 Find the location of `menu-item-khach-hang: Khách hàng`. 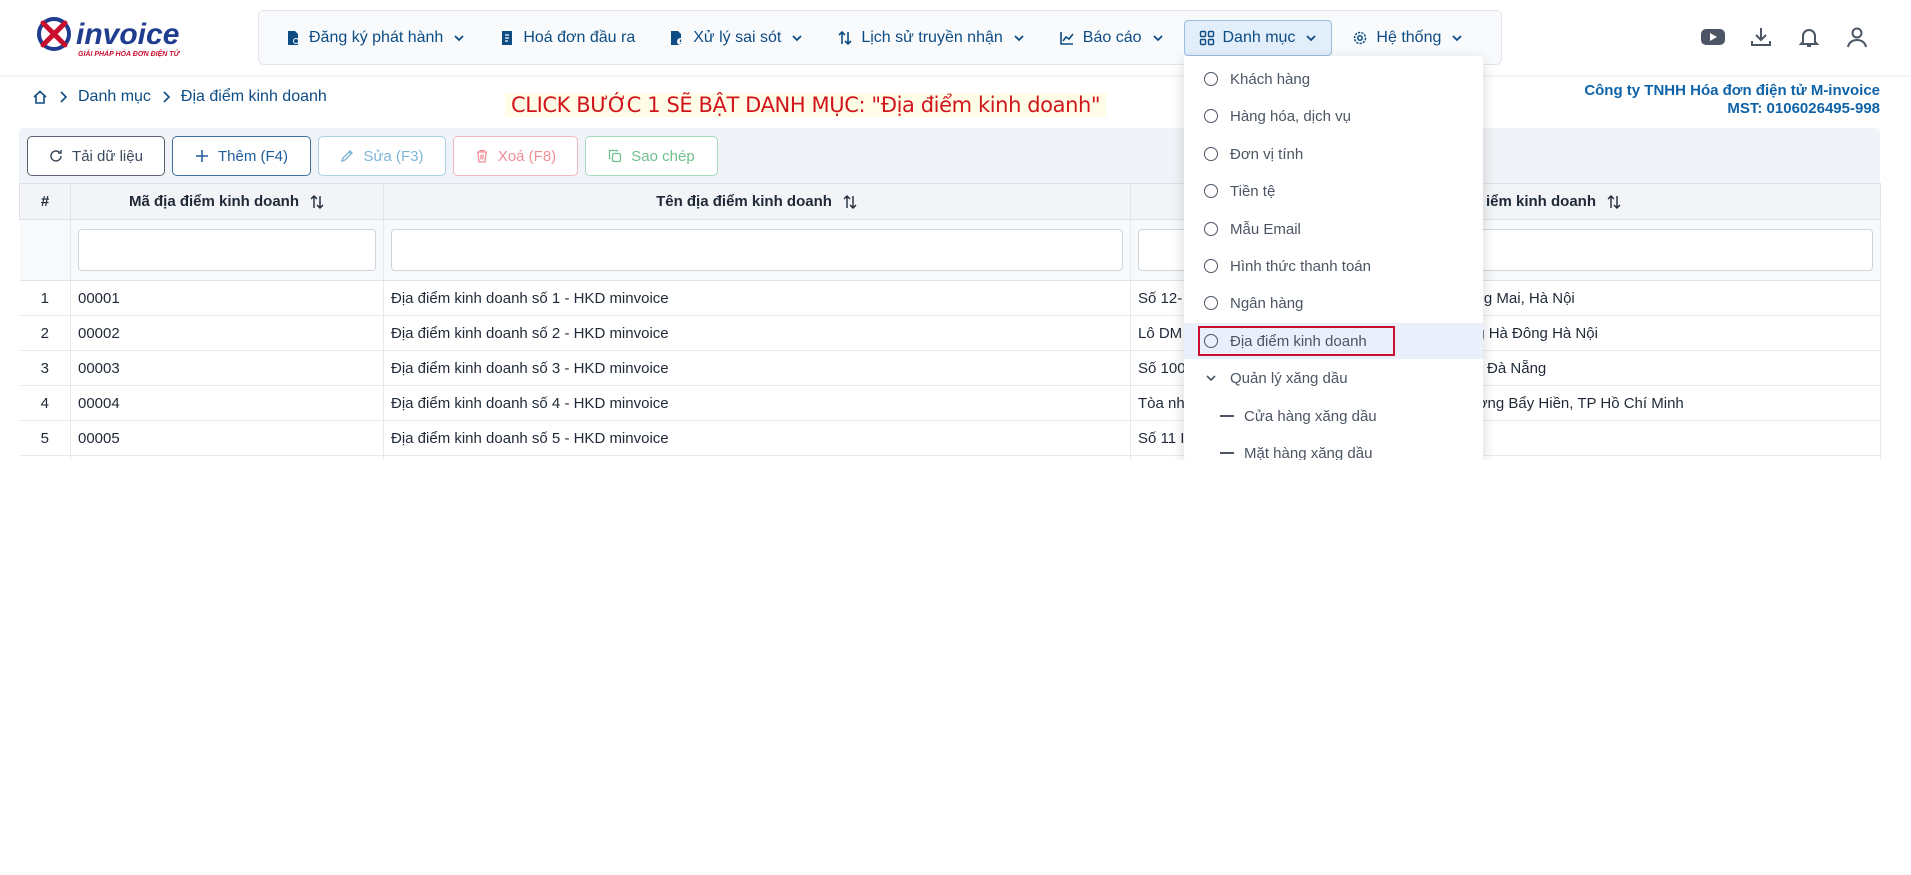

menu-item-khach-hang: Khách hàng is located at coordinates (1333, 79).